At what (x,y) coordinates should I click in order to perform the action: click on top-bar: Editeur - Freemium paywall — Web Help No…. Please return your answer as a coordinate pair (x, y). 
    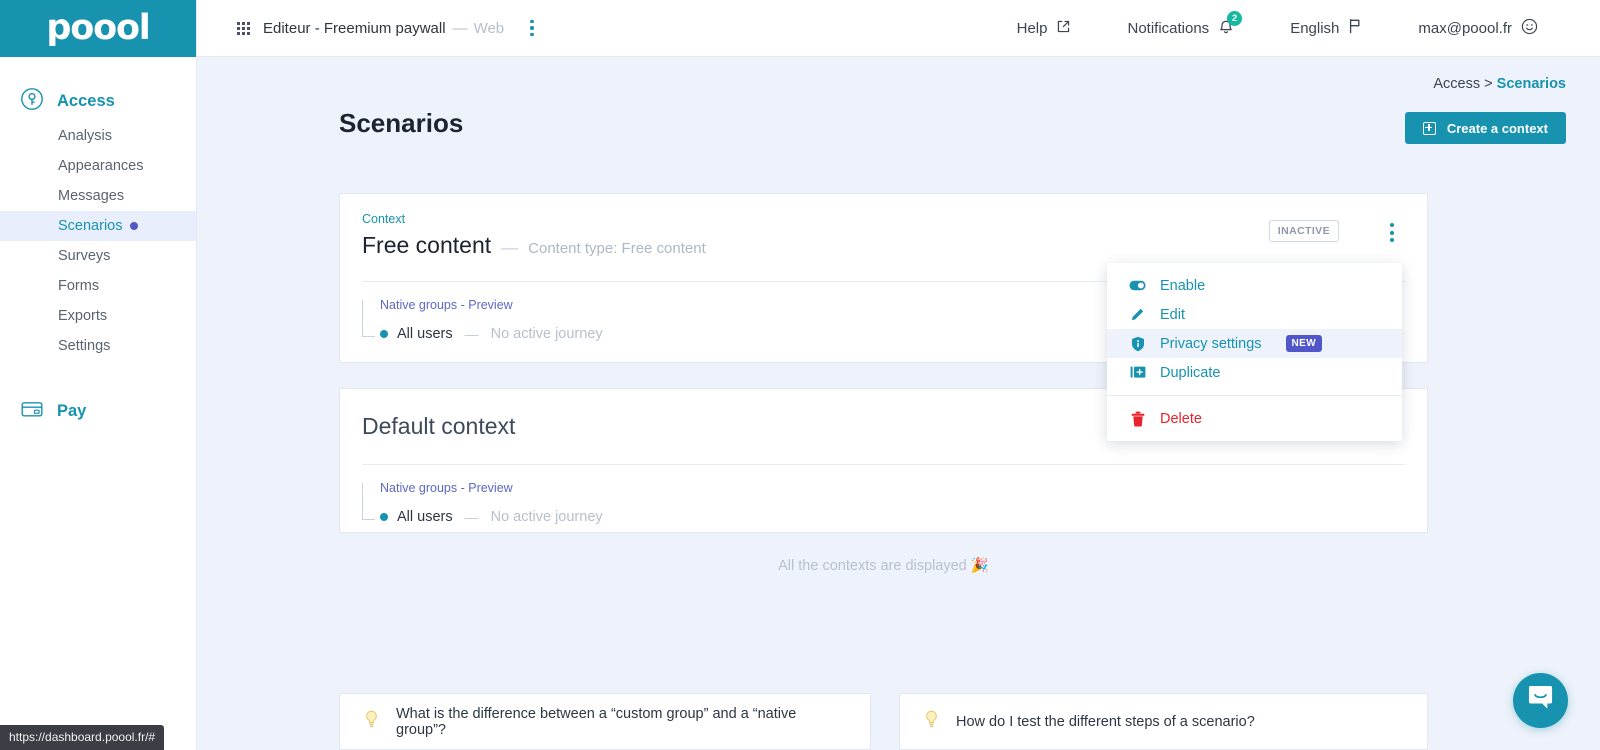
    Looking at the image, I should click on (898, 28).